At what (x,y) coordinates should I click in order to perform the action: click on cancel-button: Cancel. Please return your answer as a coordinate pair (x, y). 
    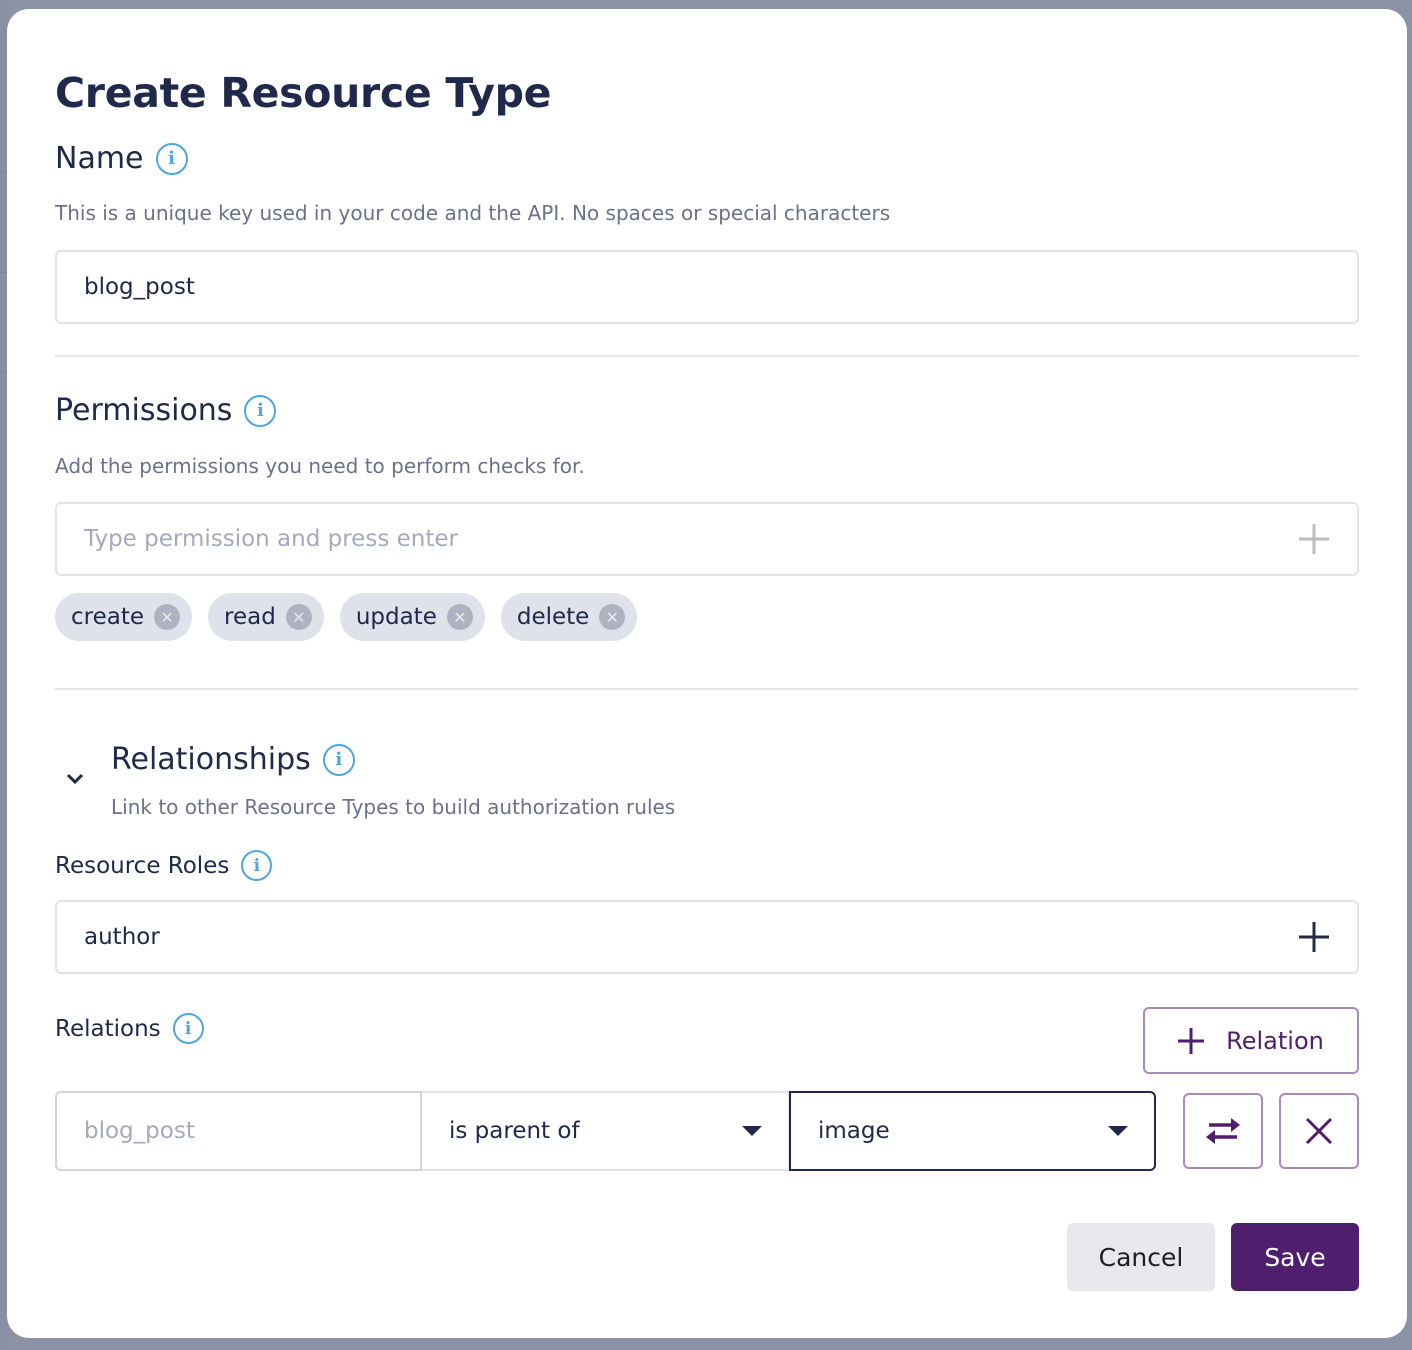
    Looking at the image, I should click on (1141, 1257).